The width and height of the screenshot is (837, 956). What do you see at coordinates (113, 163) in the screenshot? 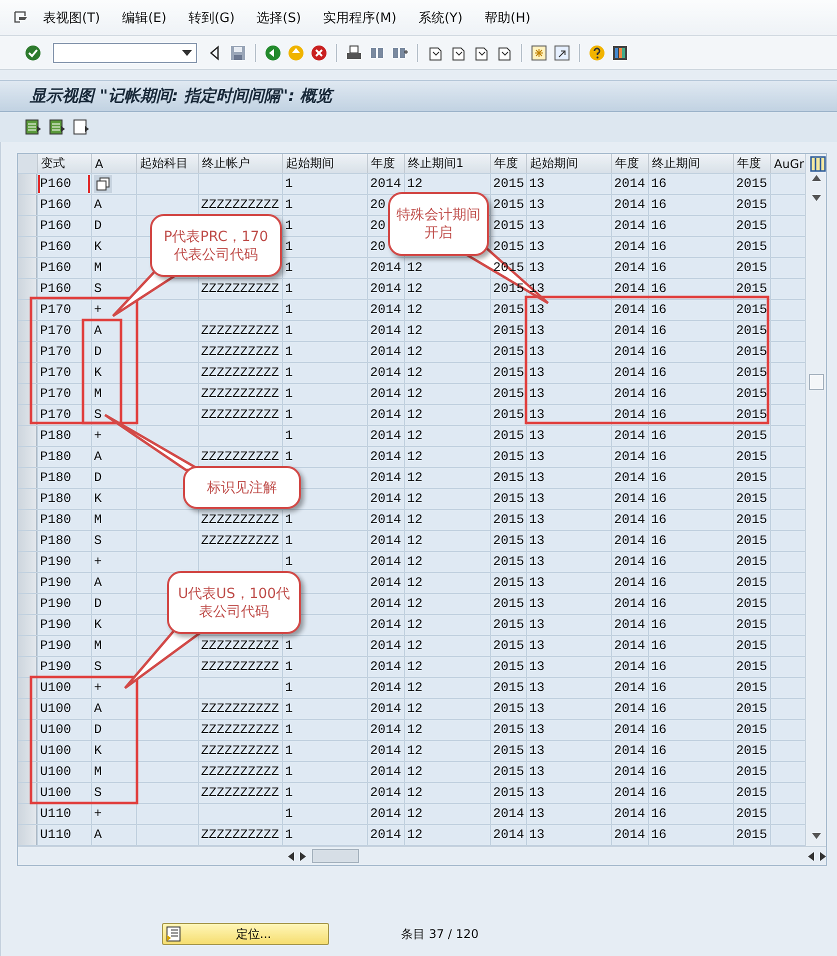
I see `column-header: A` at bounding box center [113, 163].